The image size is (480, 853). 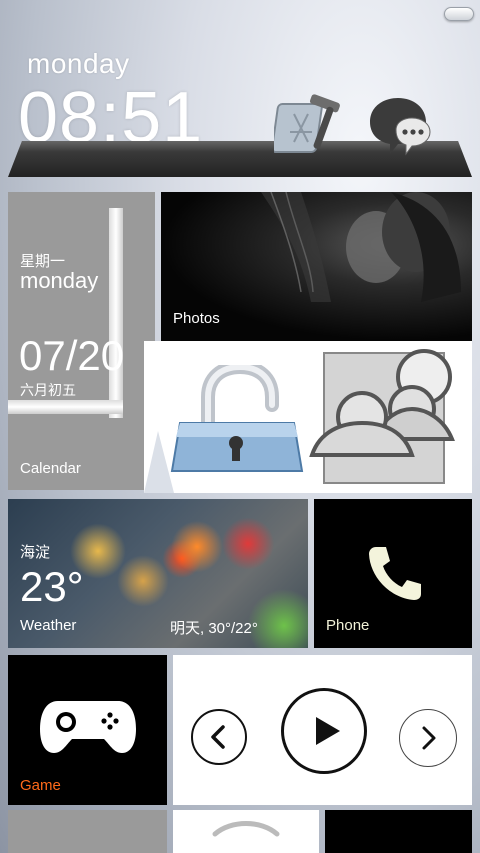 I want to click on next-button, so click(x=428, y=738).